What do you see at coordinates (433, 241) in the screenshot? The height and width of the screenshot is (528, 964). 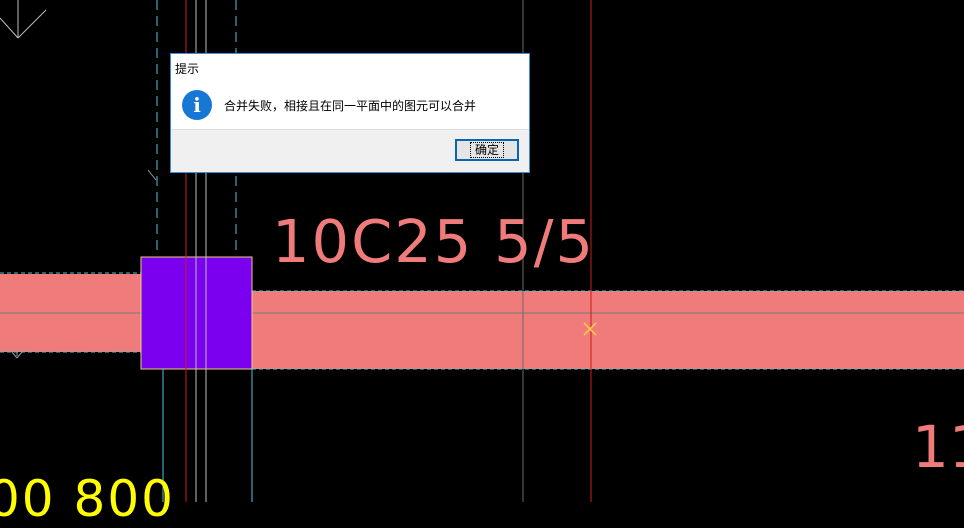 I see `rebar-annotation: 10C25 5/5` at bounding box center [433, 241].